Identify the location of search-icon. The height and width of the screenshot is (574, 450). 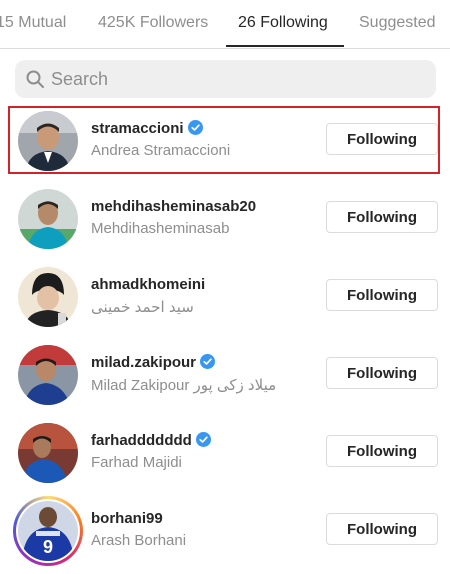
(35, 79).